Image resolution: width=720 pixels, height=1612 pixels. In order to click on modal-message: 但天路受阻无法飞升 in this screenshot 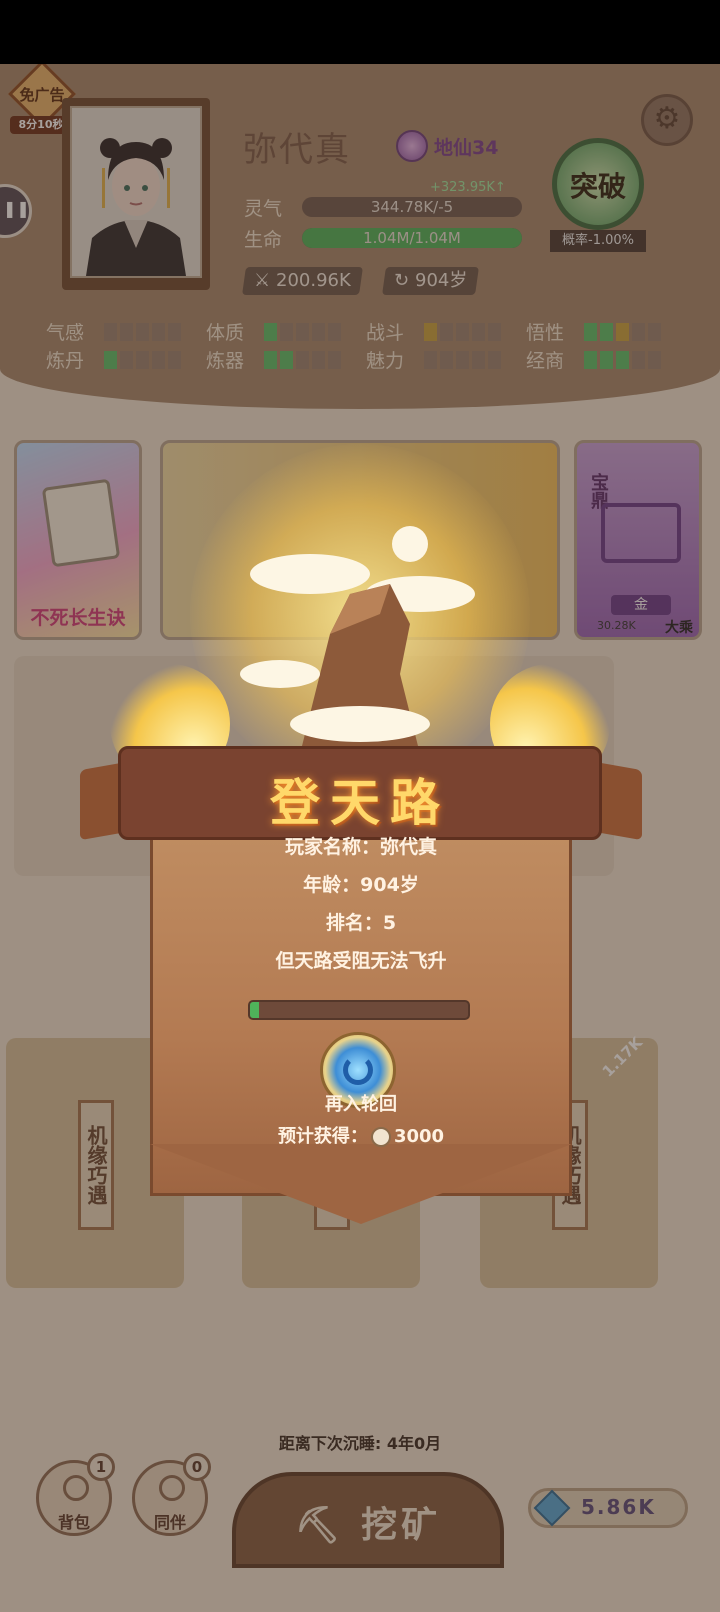, I will do `click(361, 961)`.